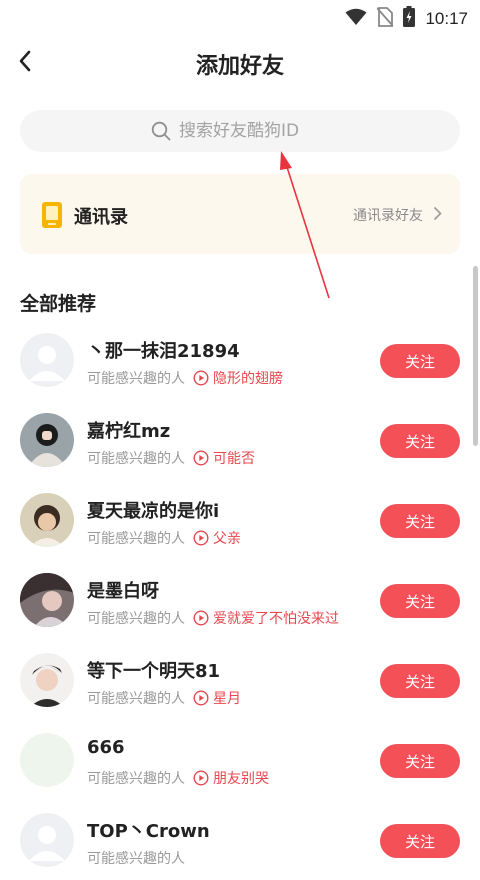 This screenshot has height=880, width=480. I want to click on list-item: TOP丶Crown 可能感兴趣的人 关注, so click(240, 840).